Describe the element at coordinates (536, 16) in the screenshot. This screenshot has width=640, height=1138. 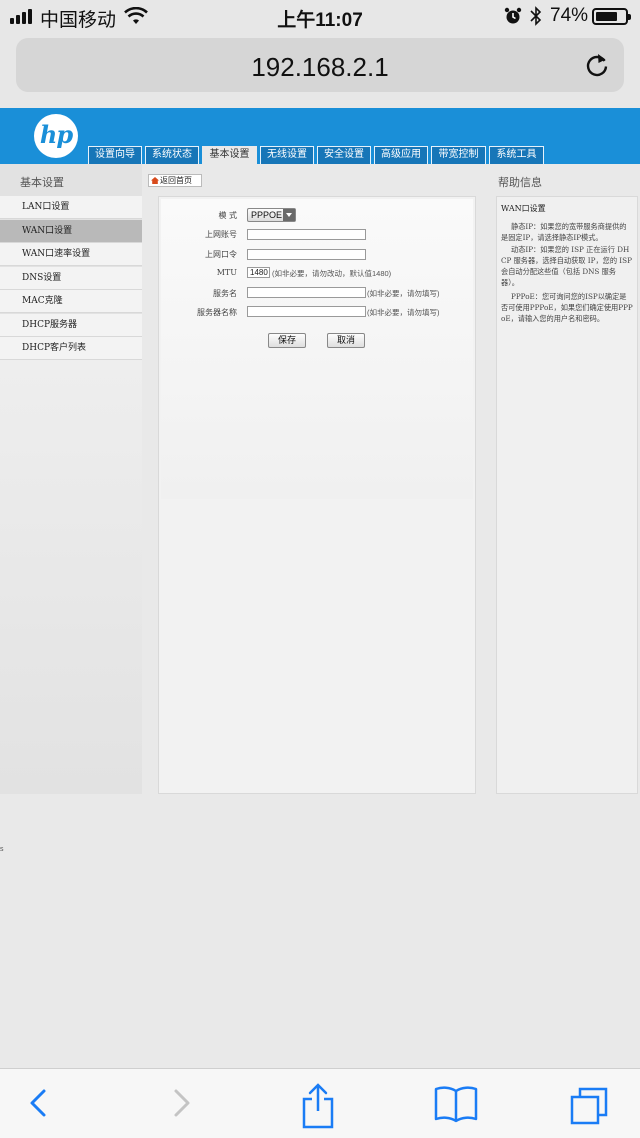
I see `bluetooth-icon` at that location.